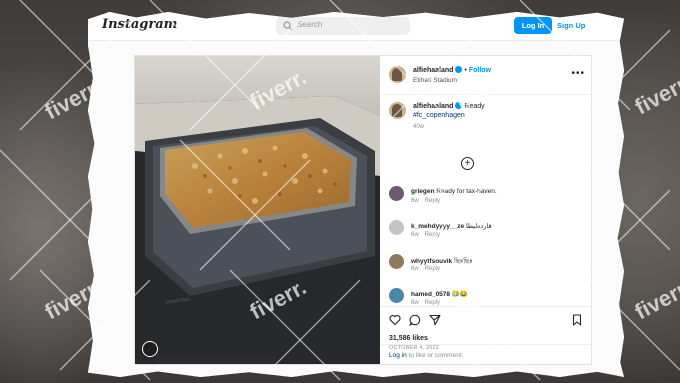  What do you see at coordinates (486, 75) in the screenshot?
I see `post-header: alfiehaaland • Follow Etihad Stadium •••` at bounding box center [486, 75].